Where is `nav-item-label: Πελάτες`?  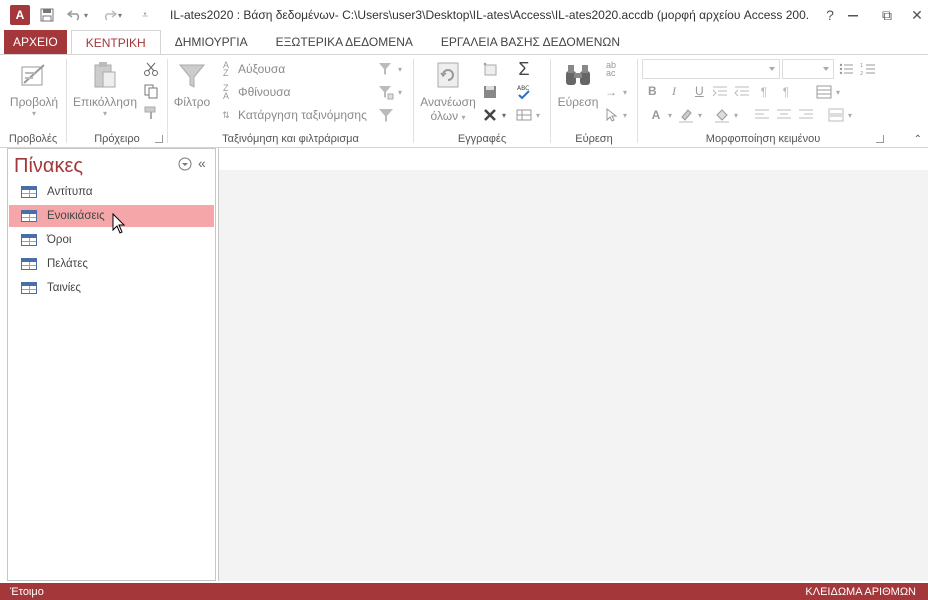 nav-item-label: Πελάτες is located at coordinates (67, 264).